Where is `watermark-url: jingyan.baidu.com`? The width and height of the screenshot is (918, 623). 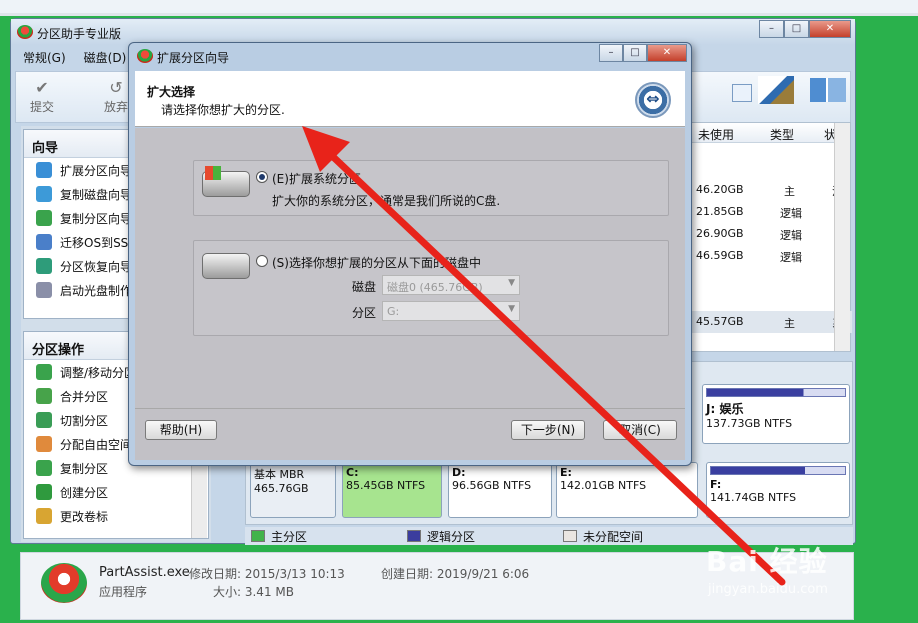
watermark-url: jingyan.baidu.com is located at coordinates (768, 589).